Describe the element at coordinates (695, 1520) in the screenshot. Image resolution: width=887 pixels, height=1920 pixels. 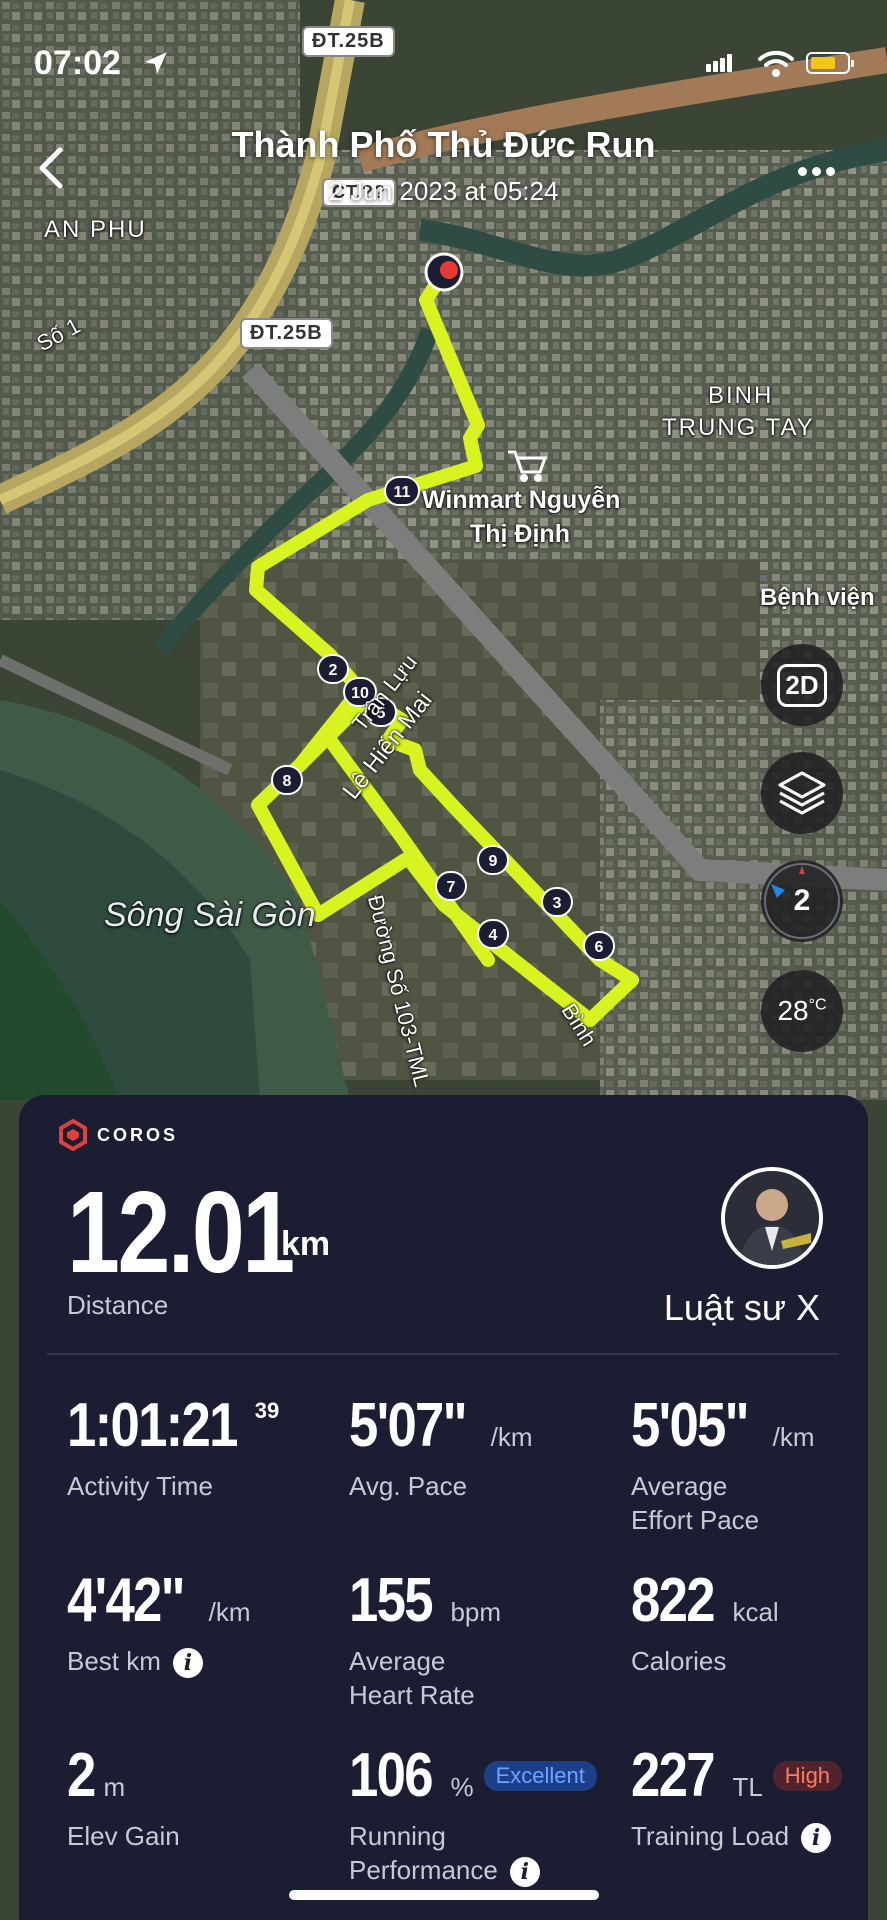
I see `stat-label-line2: Effort Pace` at that location.